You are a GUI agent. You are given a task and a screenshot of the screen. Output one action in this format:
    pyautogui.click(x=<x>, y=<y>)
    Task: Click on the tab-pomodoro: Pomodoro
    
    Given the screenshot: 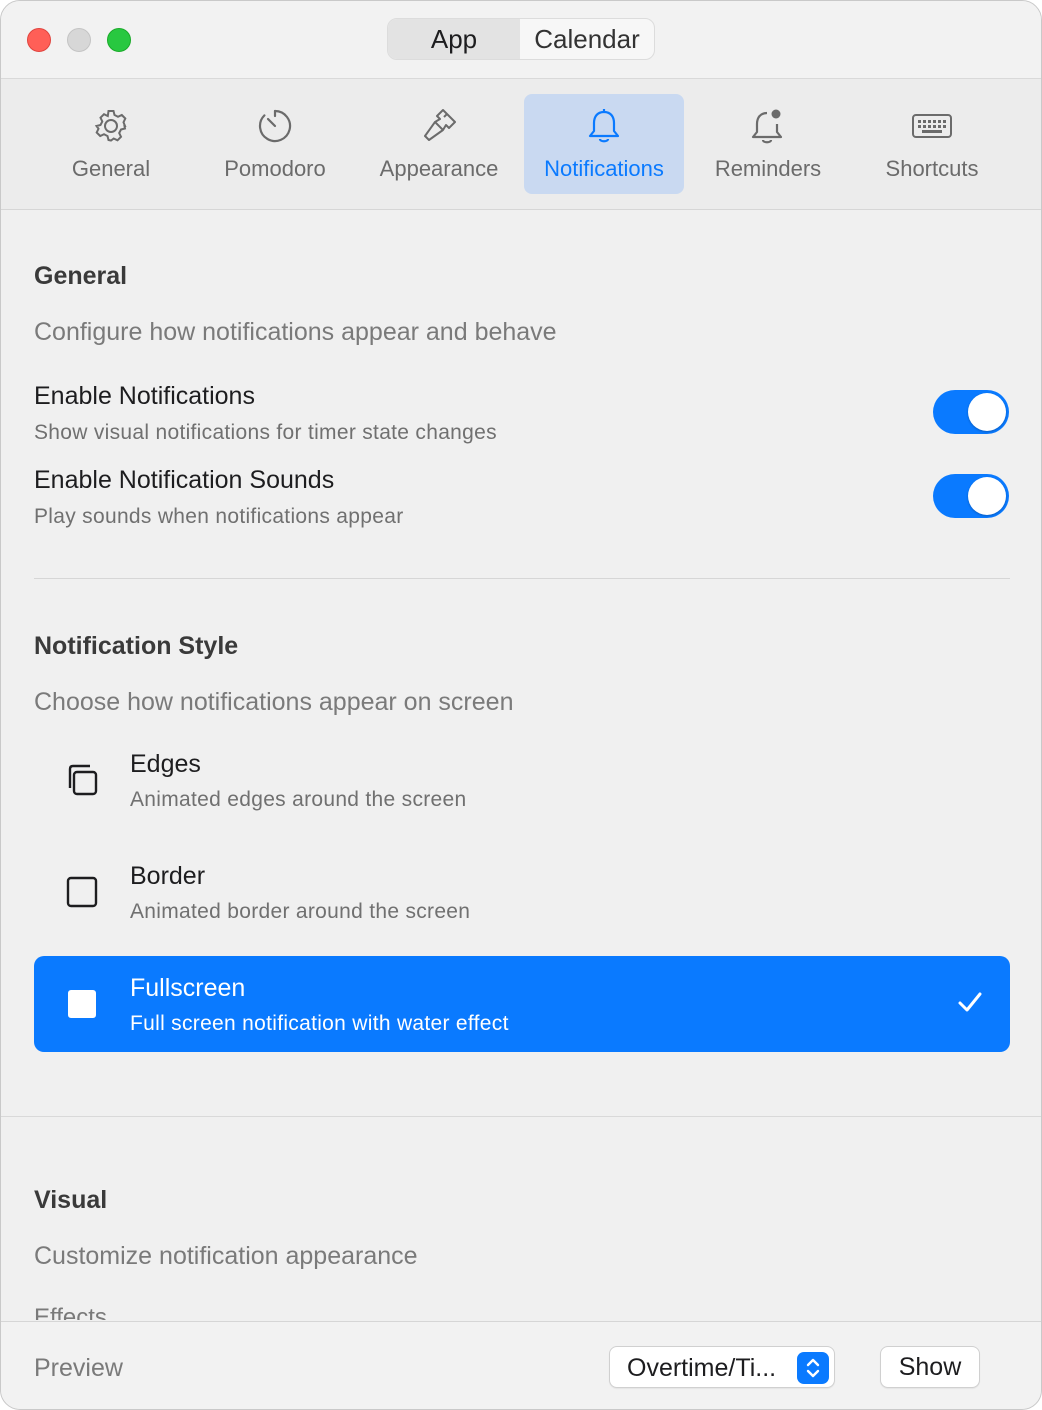 What is the action you would take?
    pyautogui.click(x=275, y=144)
    